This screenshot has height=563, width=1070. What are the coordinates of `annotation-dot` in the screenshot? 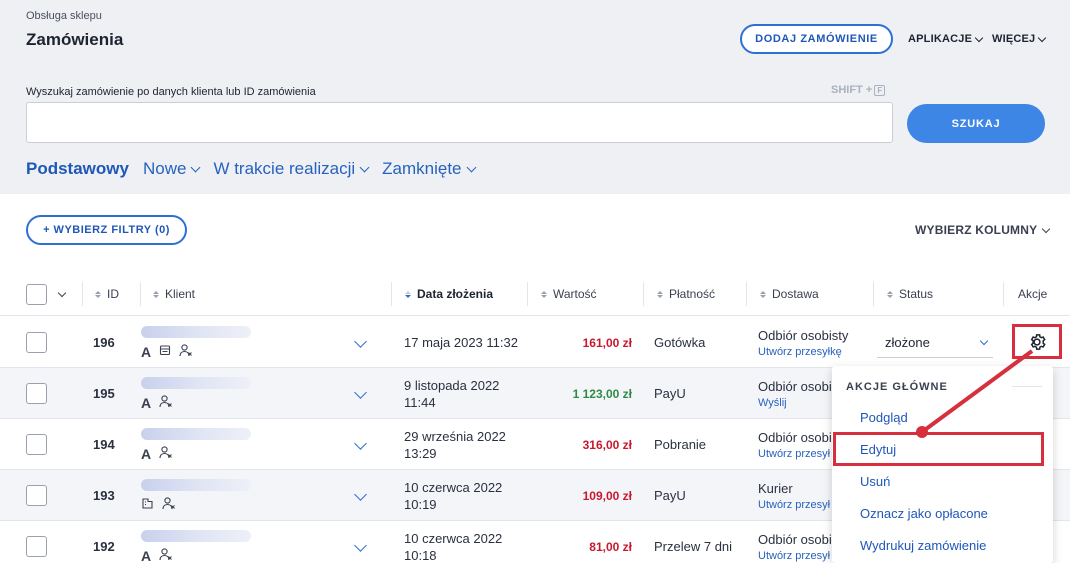 It's located at (922, 432).